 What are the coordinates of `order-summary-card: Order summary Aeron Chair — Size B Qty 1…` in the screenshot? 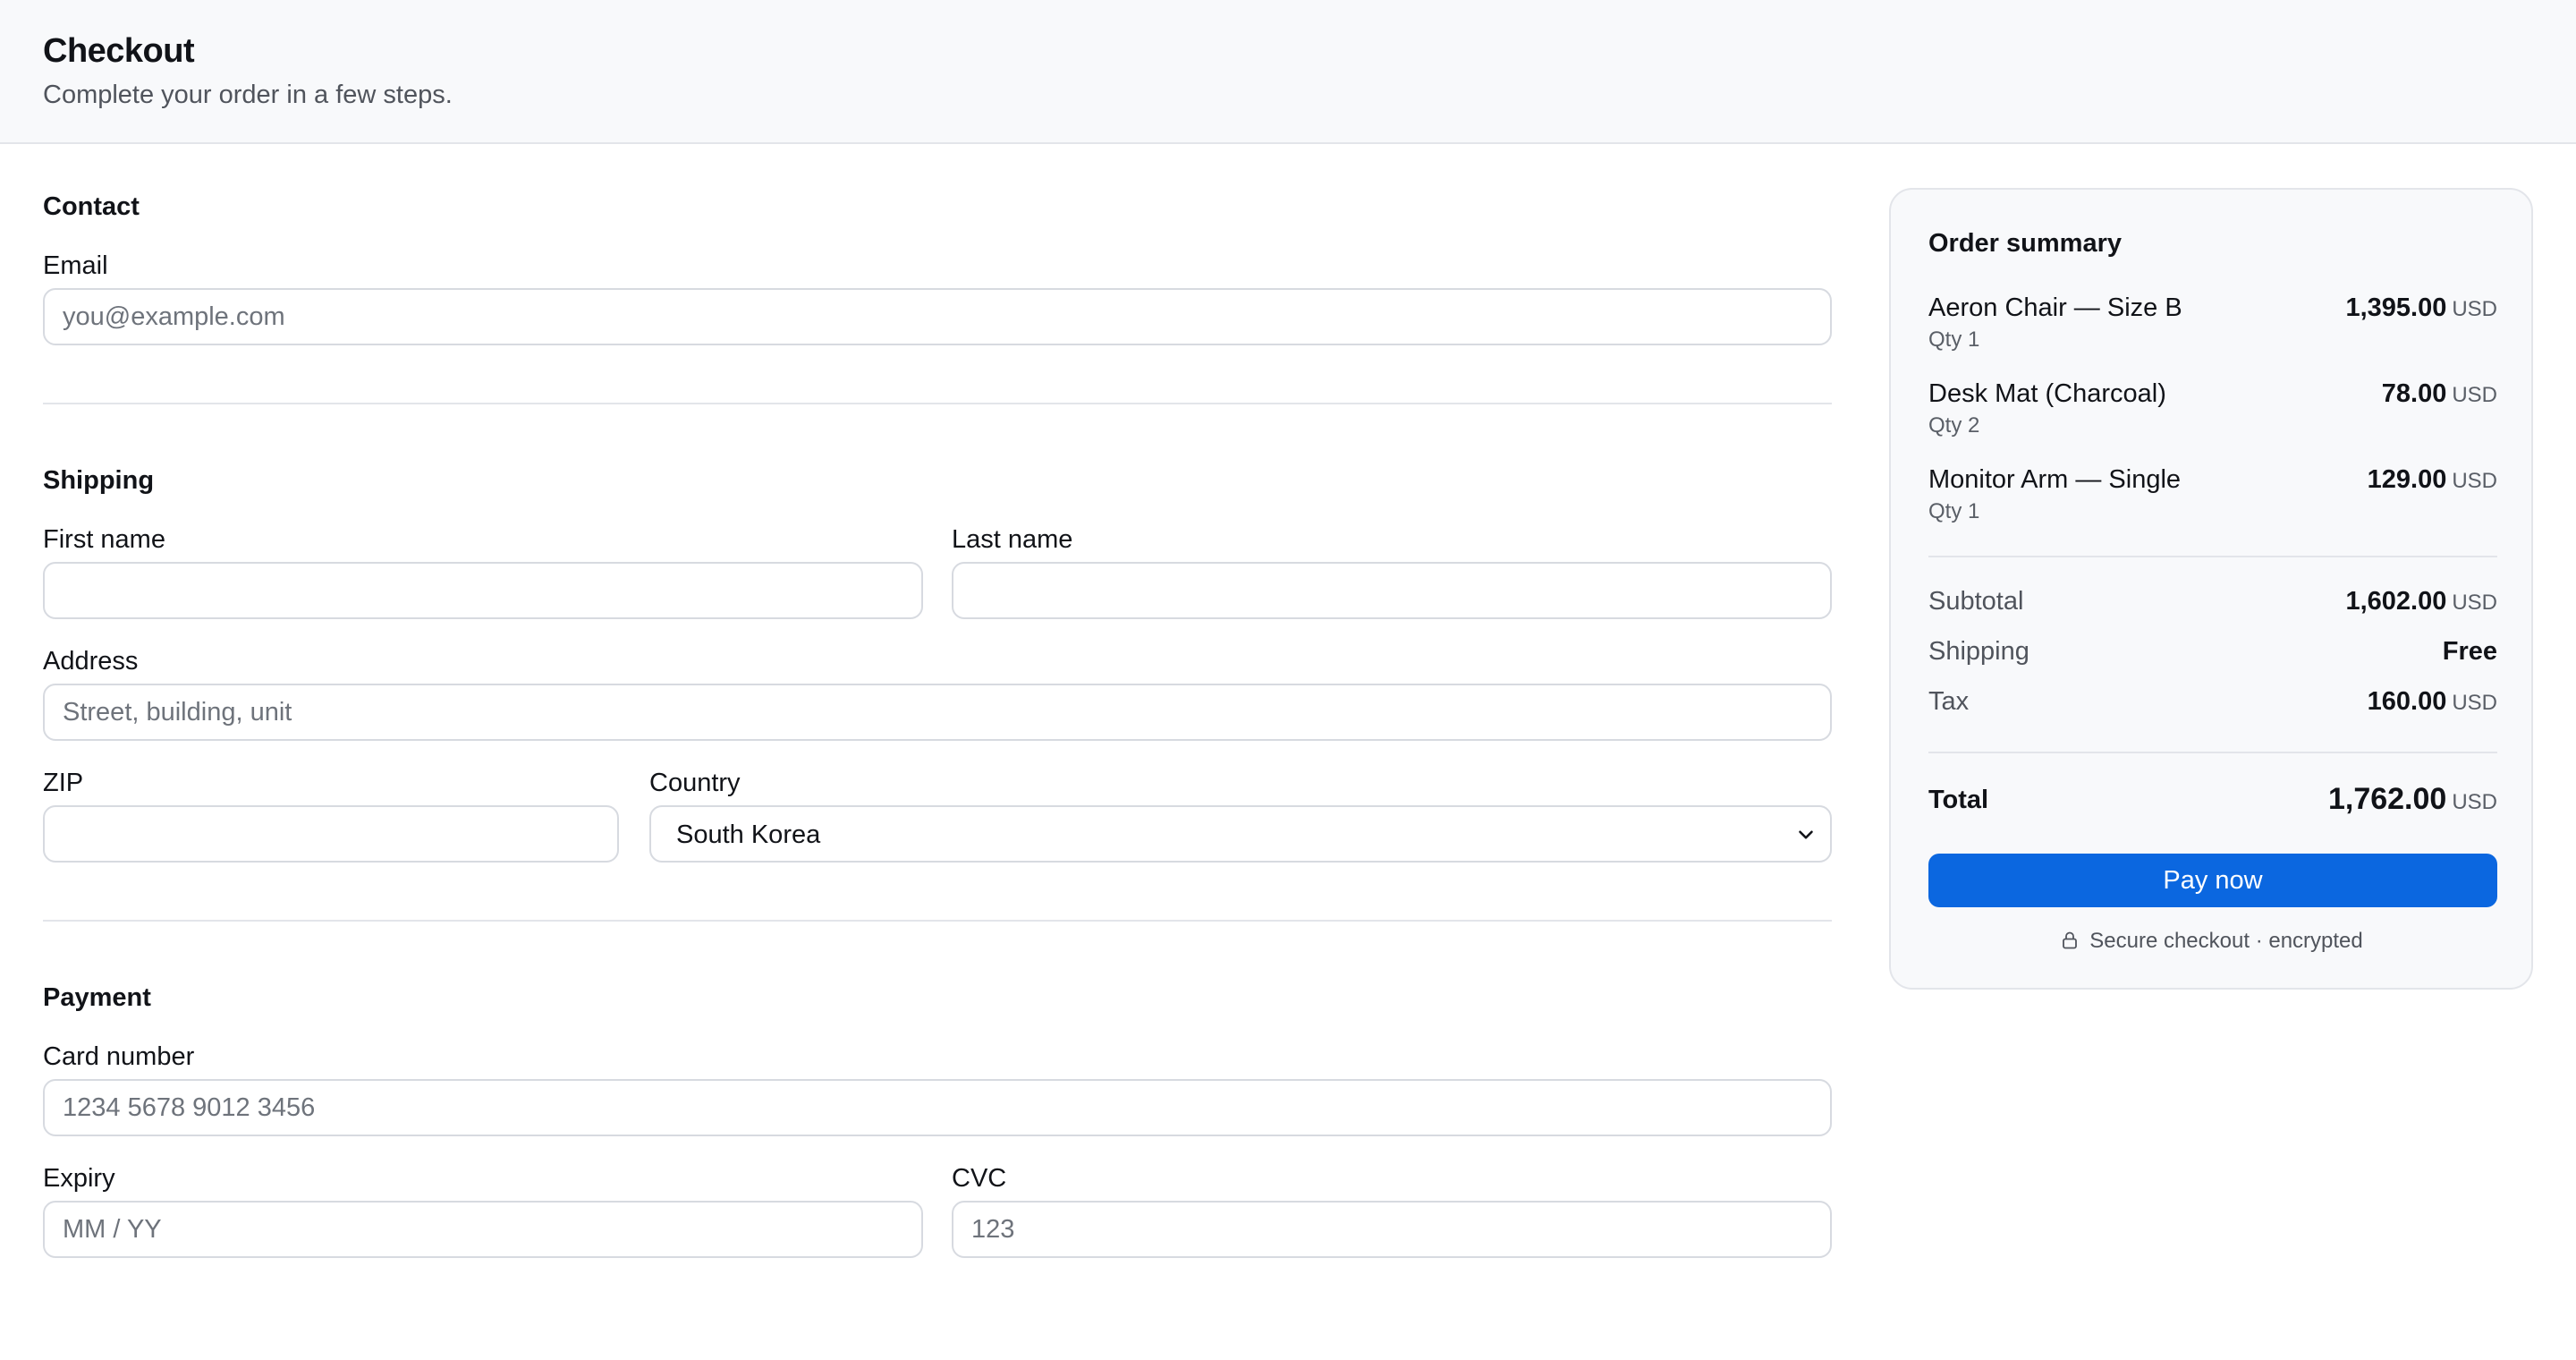 It's located at (2211, 589).